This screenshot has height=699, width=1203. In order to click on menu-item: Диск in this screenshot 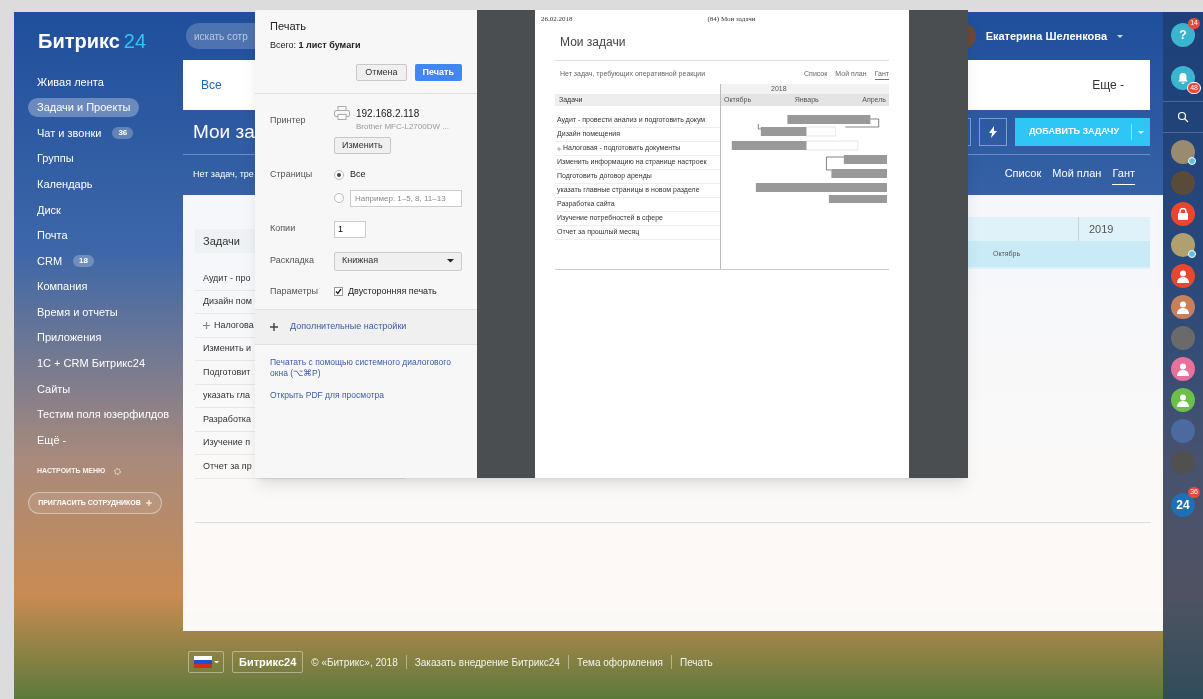, I will do `click(49, 209)`.